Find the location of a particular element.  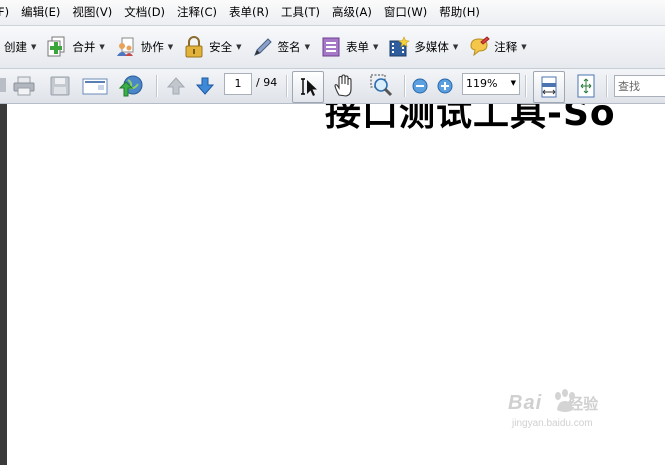

page-number-input: 1 is located at coordinates (238, 84).